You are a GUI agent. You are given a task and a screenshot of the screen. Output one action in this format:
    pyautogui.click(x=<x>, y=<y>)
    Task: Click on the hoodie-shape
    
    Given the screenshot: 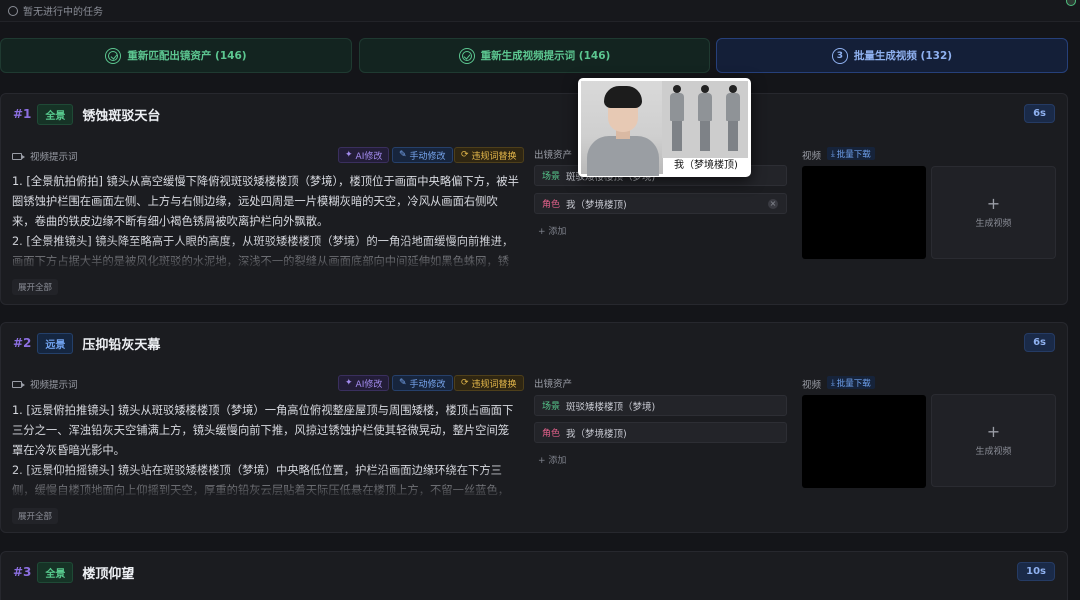 What is the action you would take?
    pyautogui.click(x=623, y=156)
    